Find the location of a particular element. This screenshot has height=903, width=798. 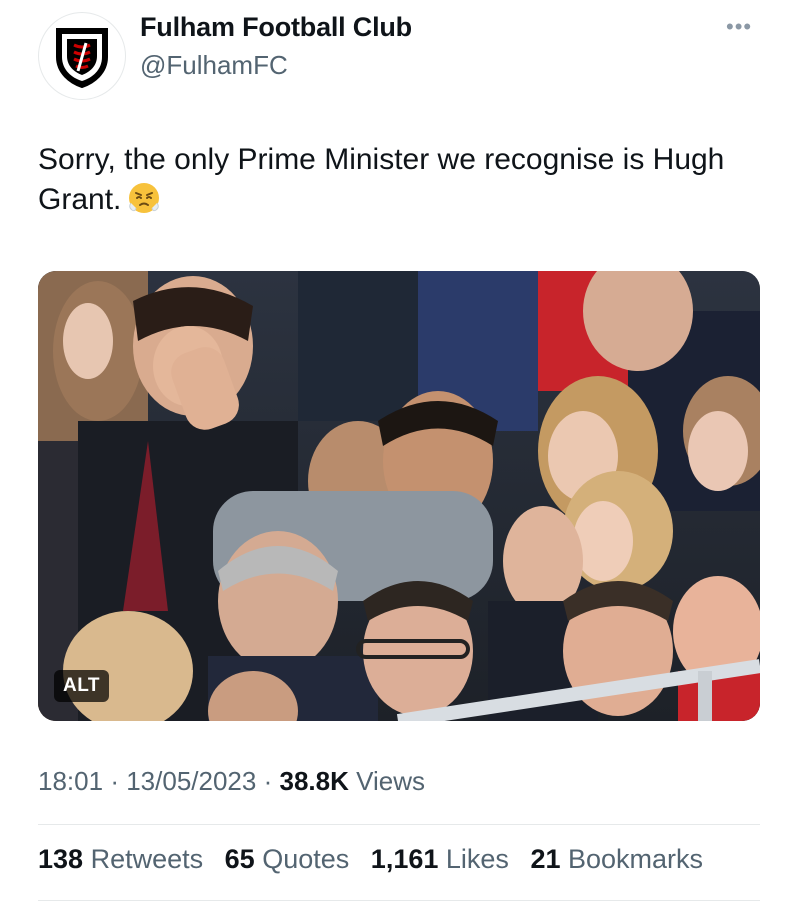

stat-count: 65 is located at coordinates (239, 859).